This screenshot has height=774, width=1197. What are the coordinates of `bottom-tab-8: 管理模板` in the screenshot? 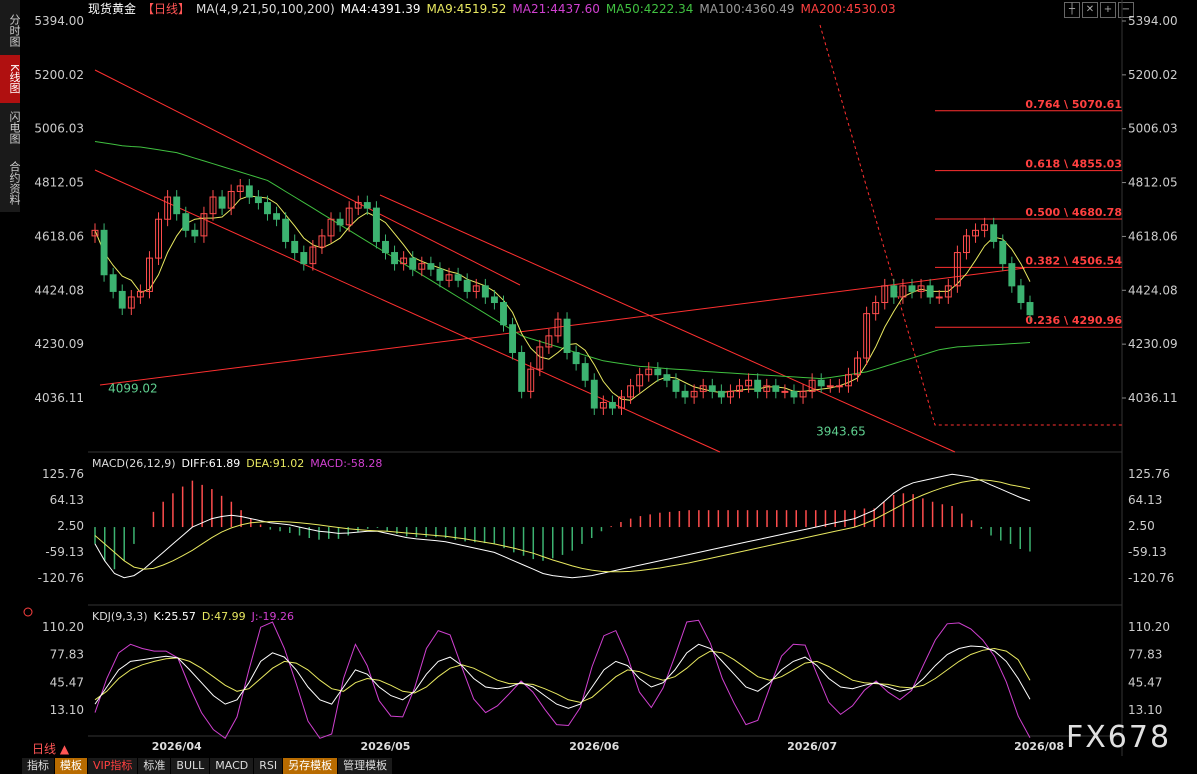 It's located at (365, 766).